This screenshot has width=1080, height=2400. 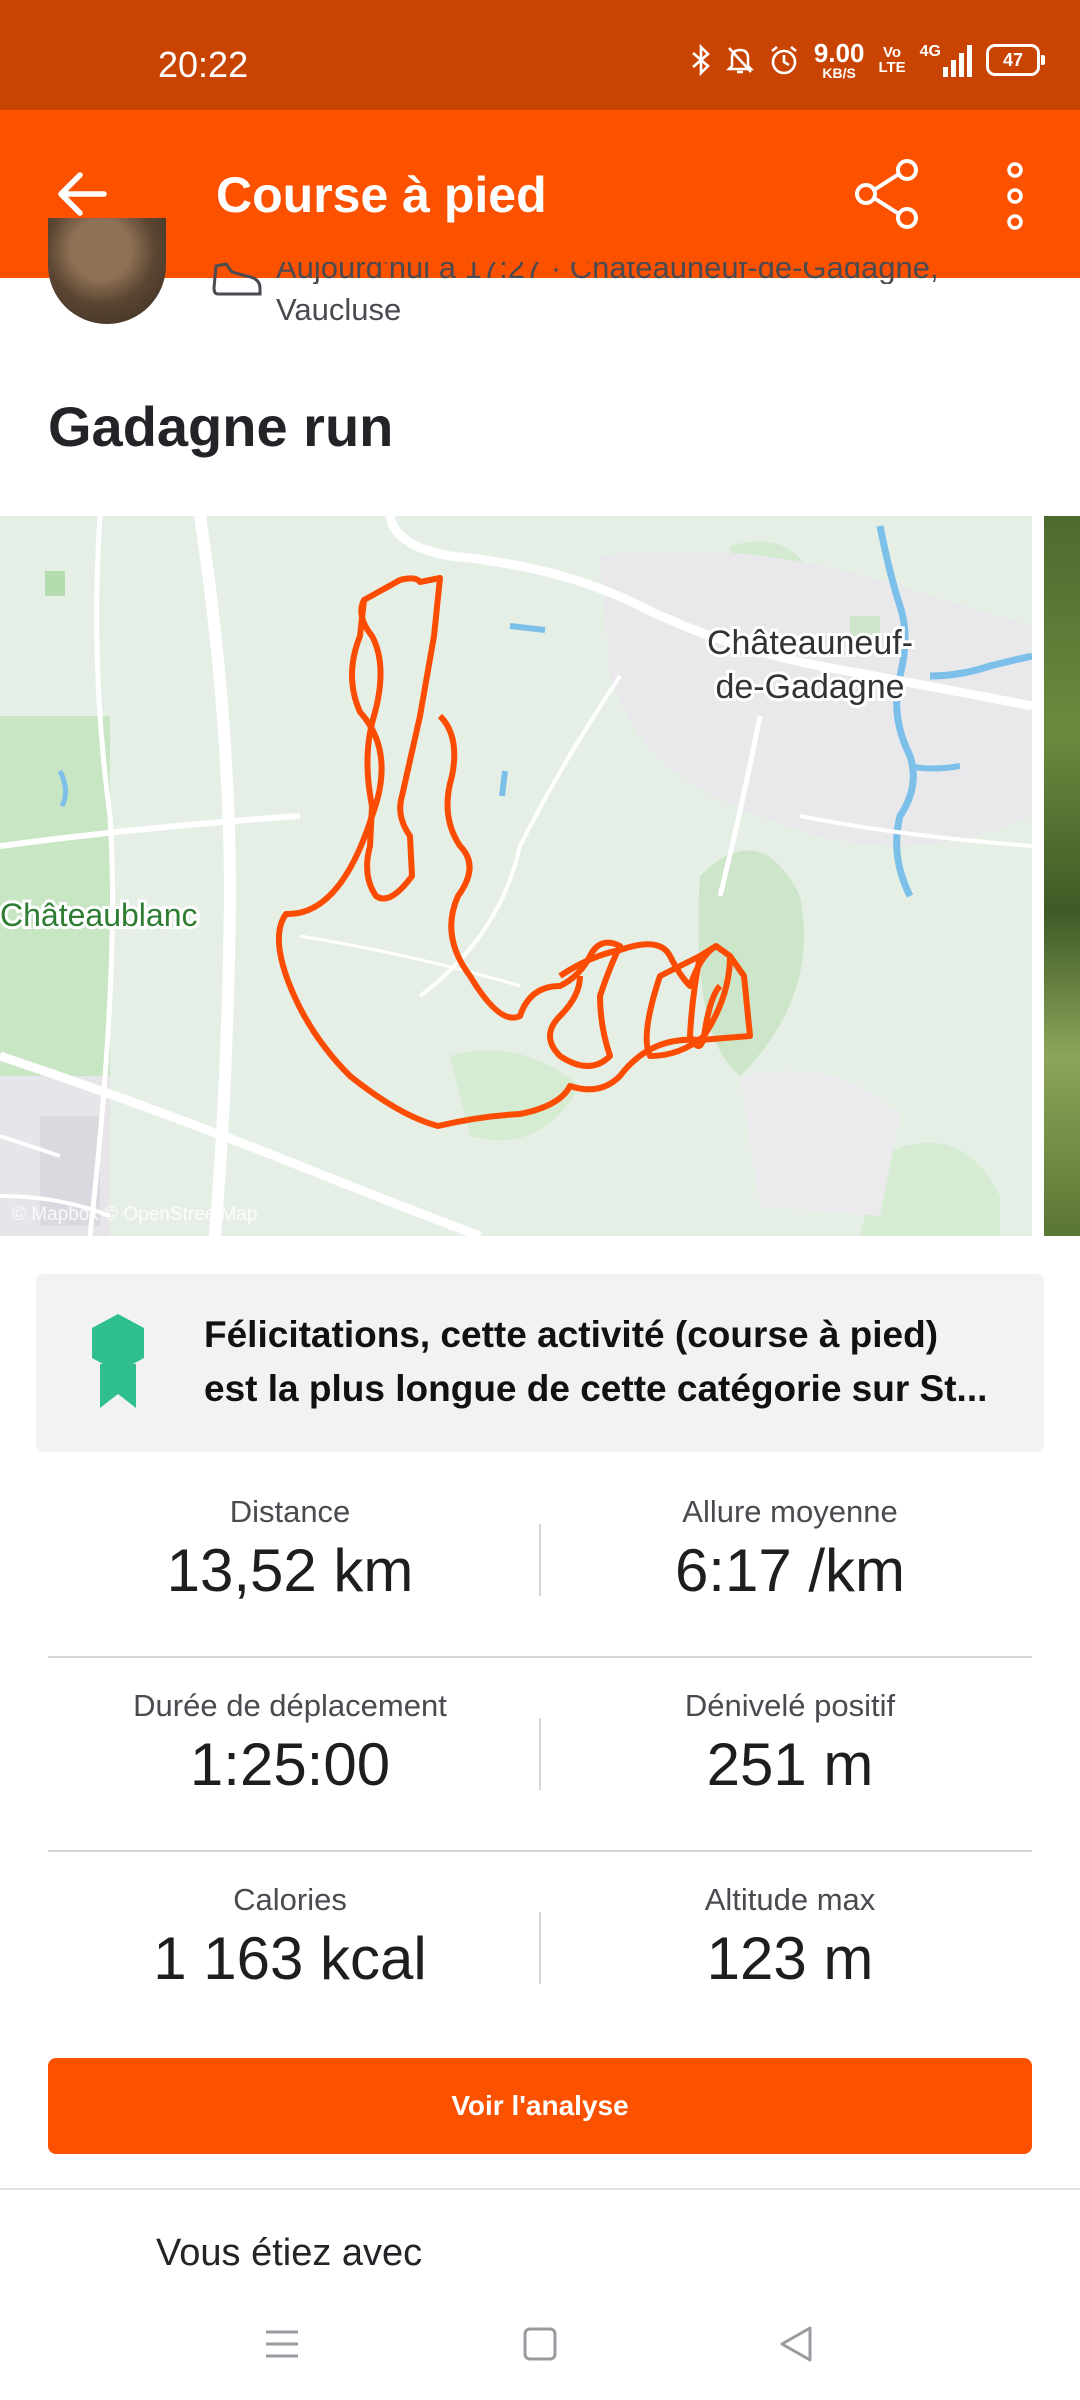 I want to click on status-time: 20:22, so click(x=203, y=64).